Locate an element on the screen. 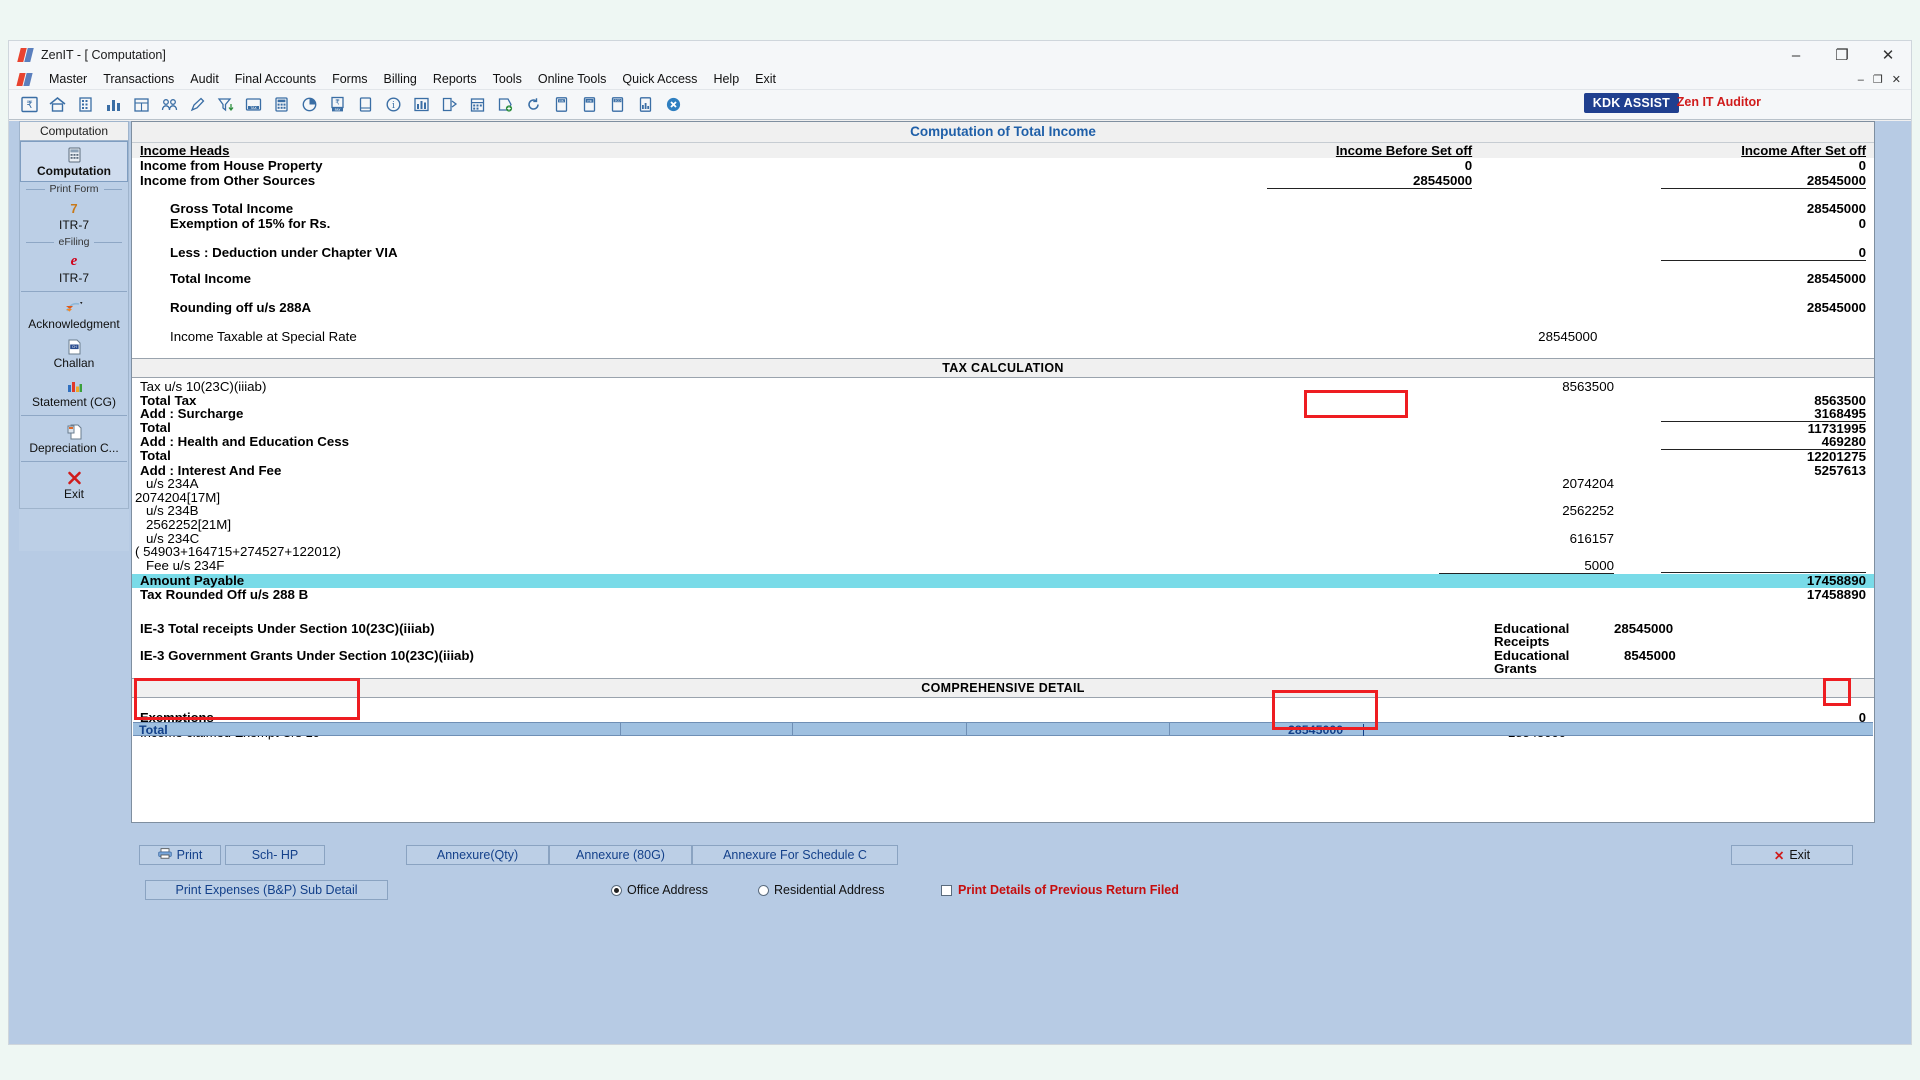 The width and height of the screenshot is (1920, 1080). ie3-receipts-mid: Educational Receipts is located at coordinates (1532, 635).